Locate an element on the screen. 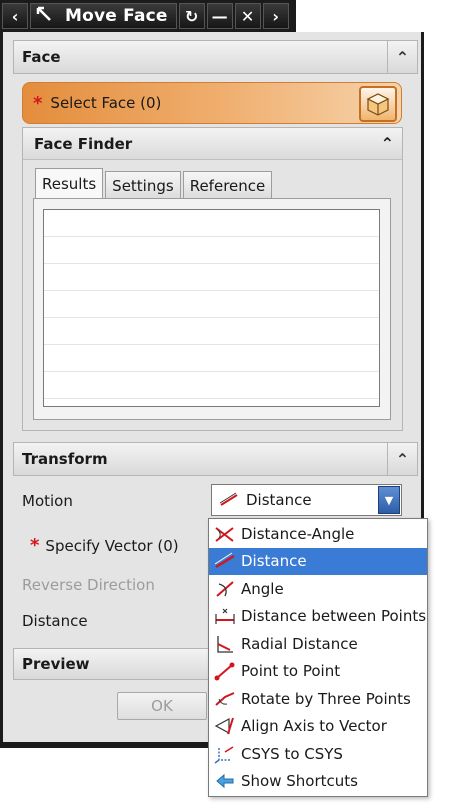  option-label: Distance between Points is located at coordinates (334, 616).